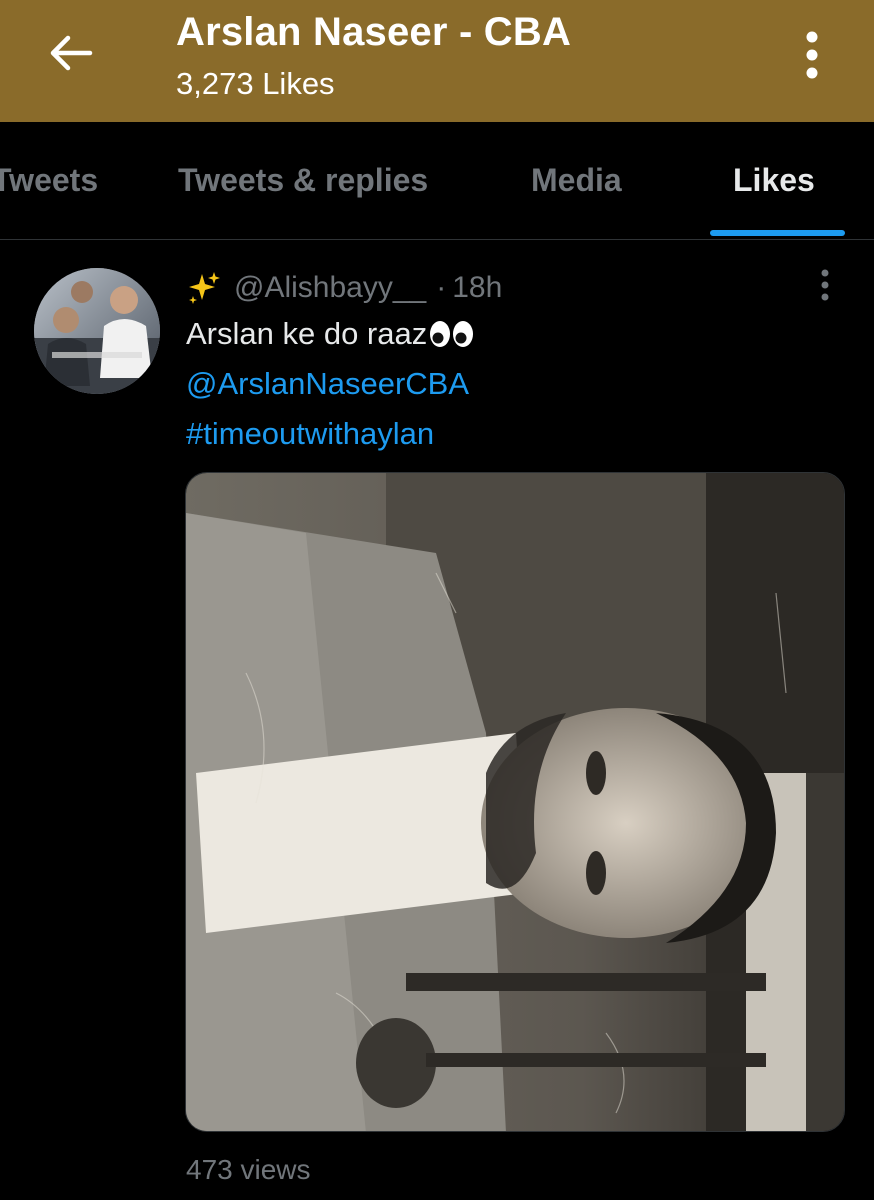  I want to click on mention-link: @ArslanNaseerCBA, so click(327, 384).